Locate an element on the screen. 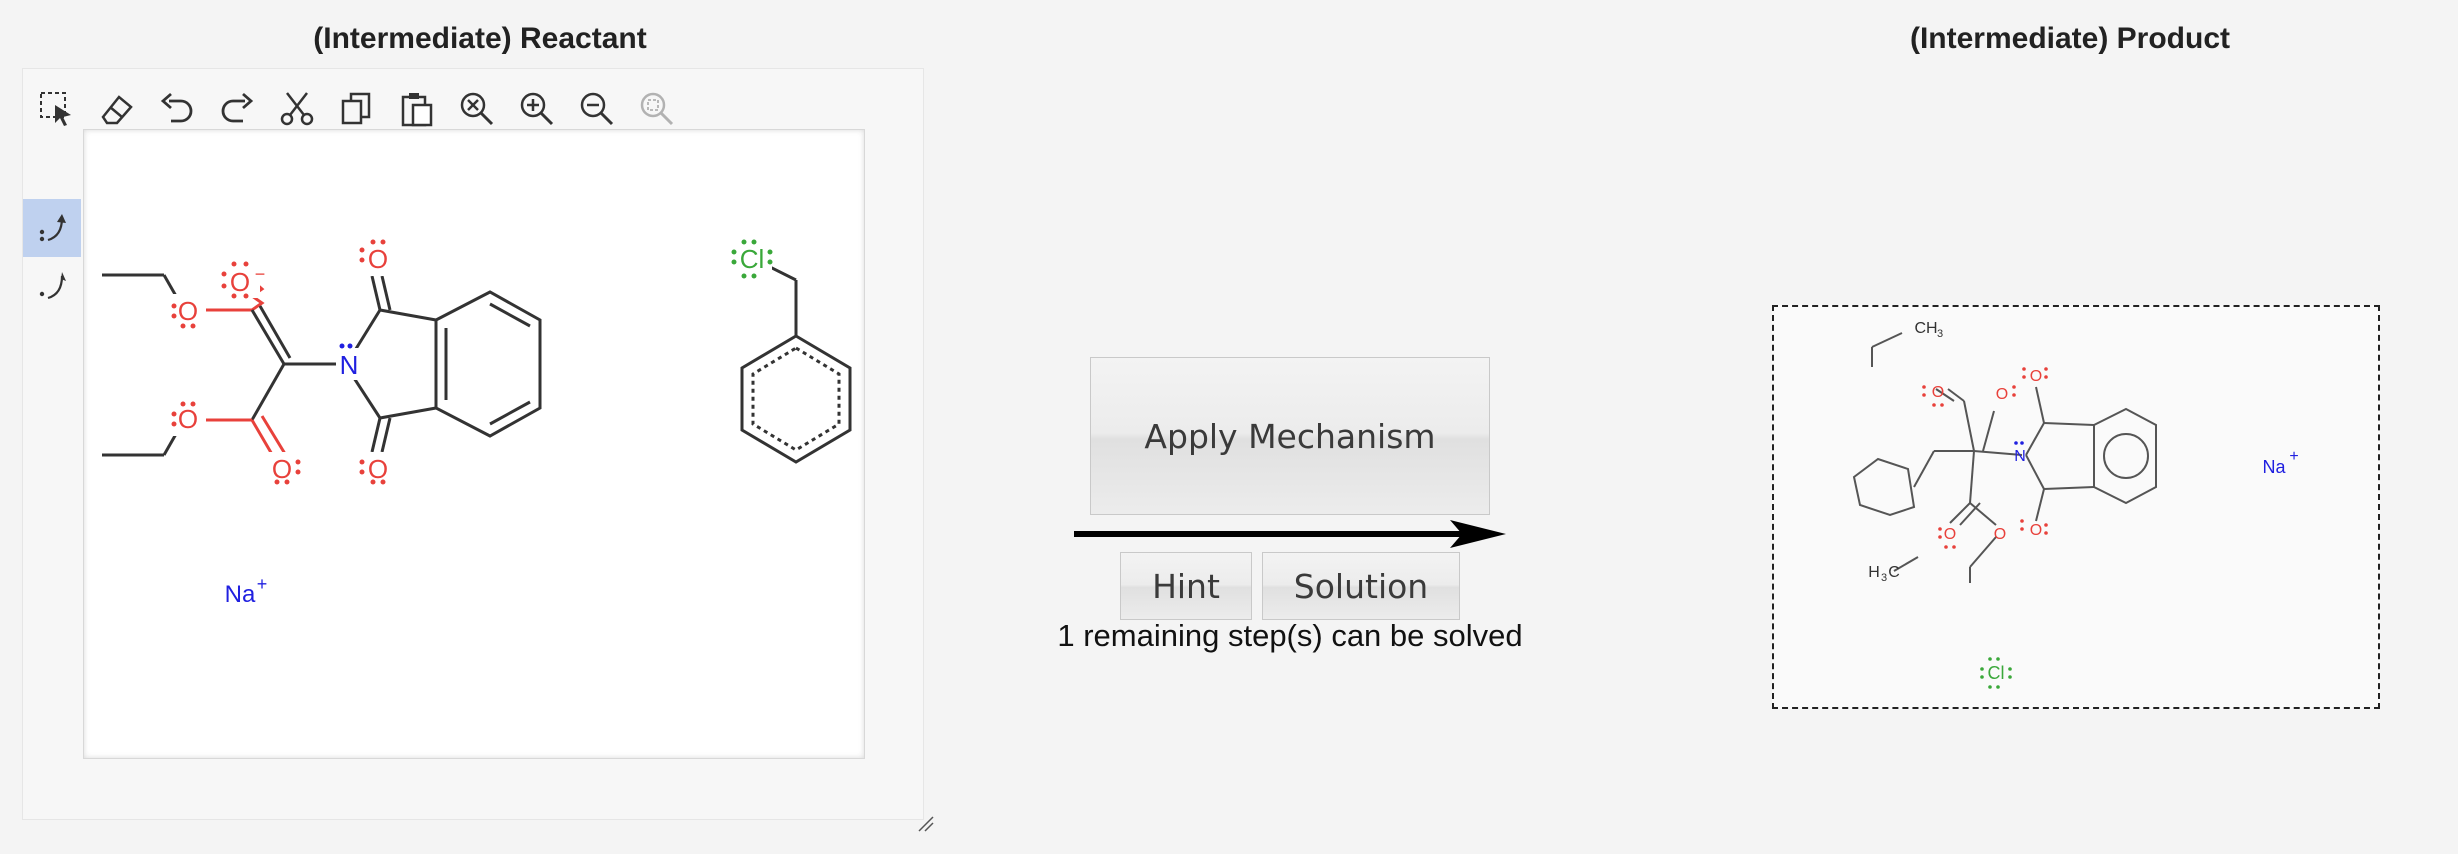  zoom-in-icon is located at coordinates (537, 109).